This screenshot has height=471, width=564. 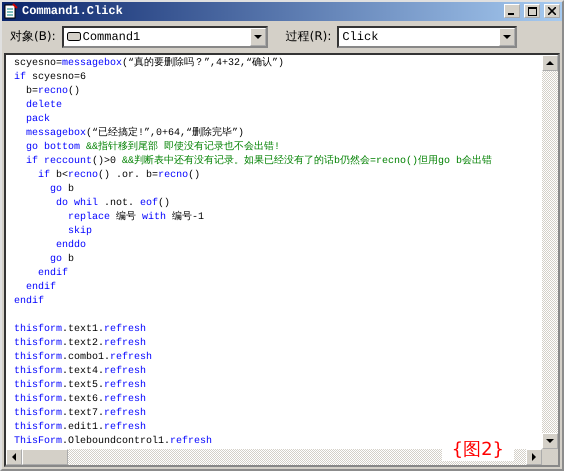 I want to click on object-dropdown: Command1, so click(x=165, y=37).